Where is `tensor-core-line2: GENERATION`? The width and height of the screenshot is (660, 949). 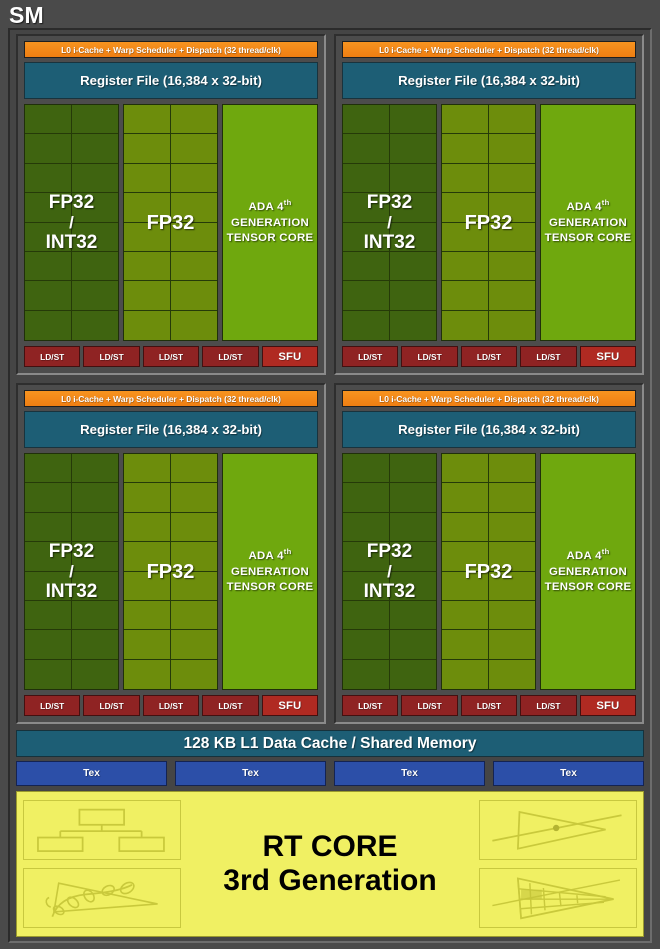
tensor-core-line2: GENERATION is located at coordinates (270, 222).